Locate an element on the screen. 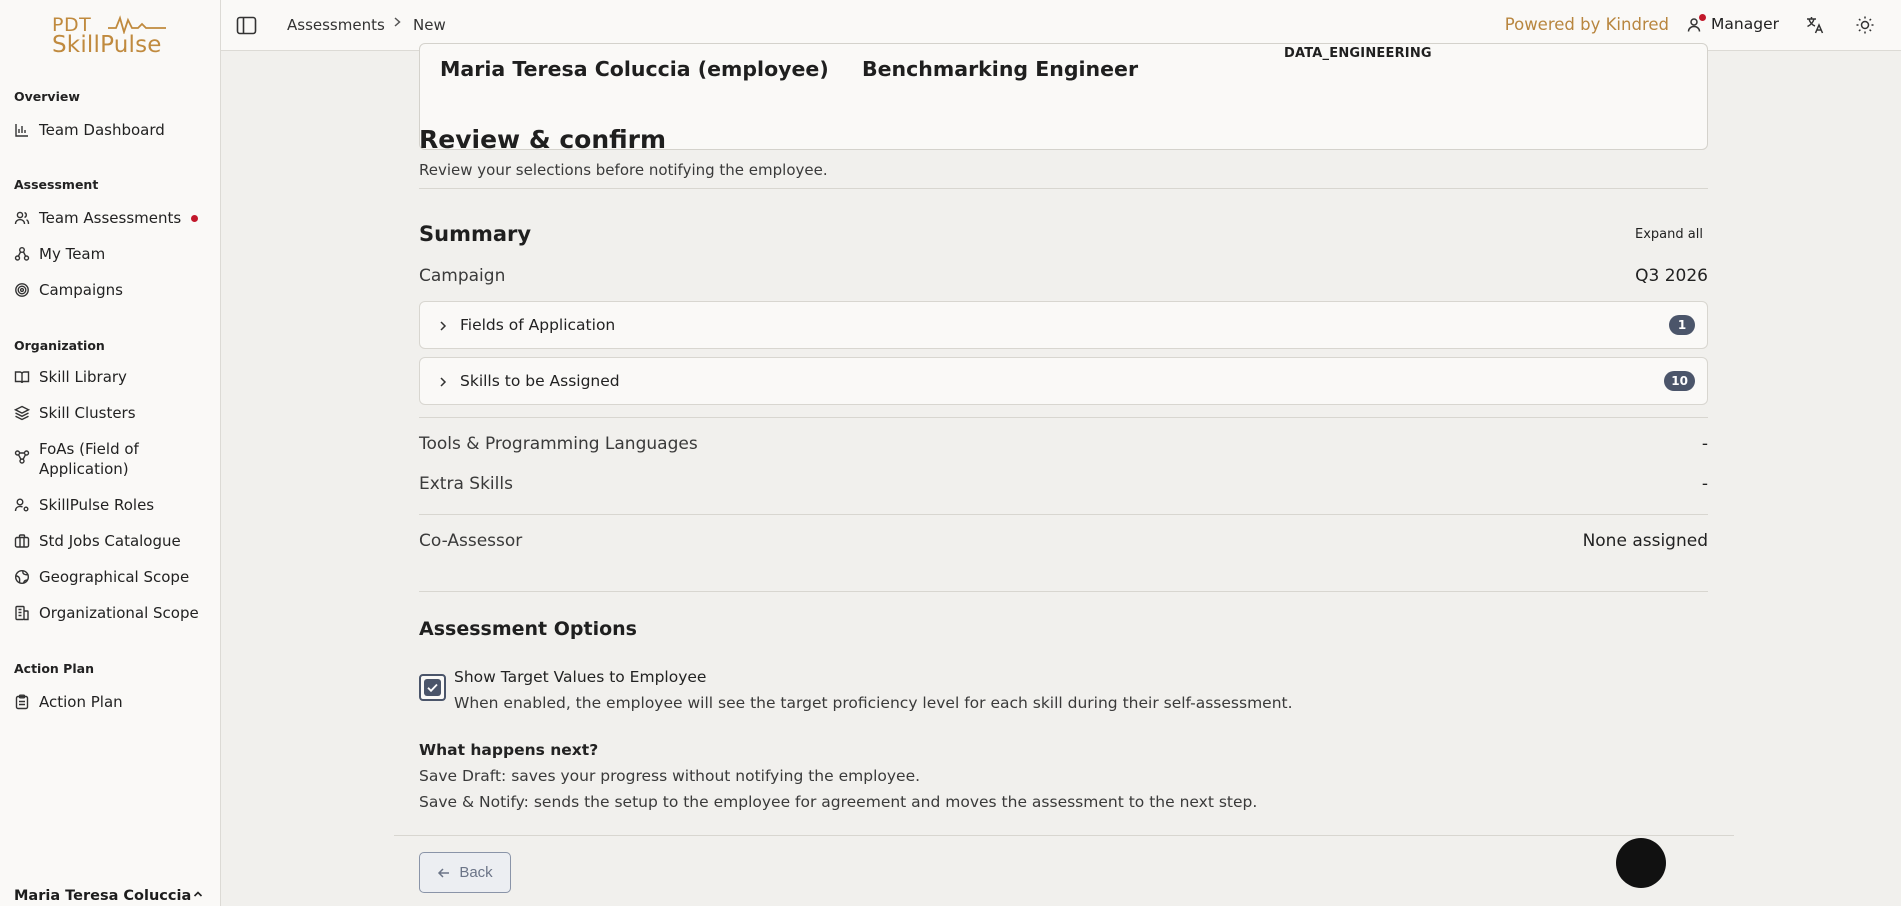 The height and width of the screenshot is (906, 1901). page-title: Review & confirm is located at coordinates (543, 139).